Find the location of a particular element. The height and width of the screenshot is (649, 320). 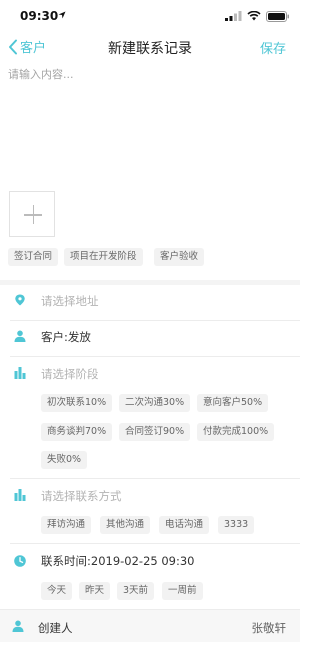

stage-option: 二次沟通30% is located at coordinates (155, 403).